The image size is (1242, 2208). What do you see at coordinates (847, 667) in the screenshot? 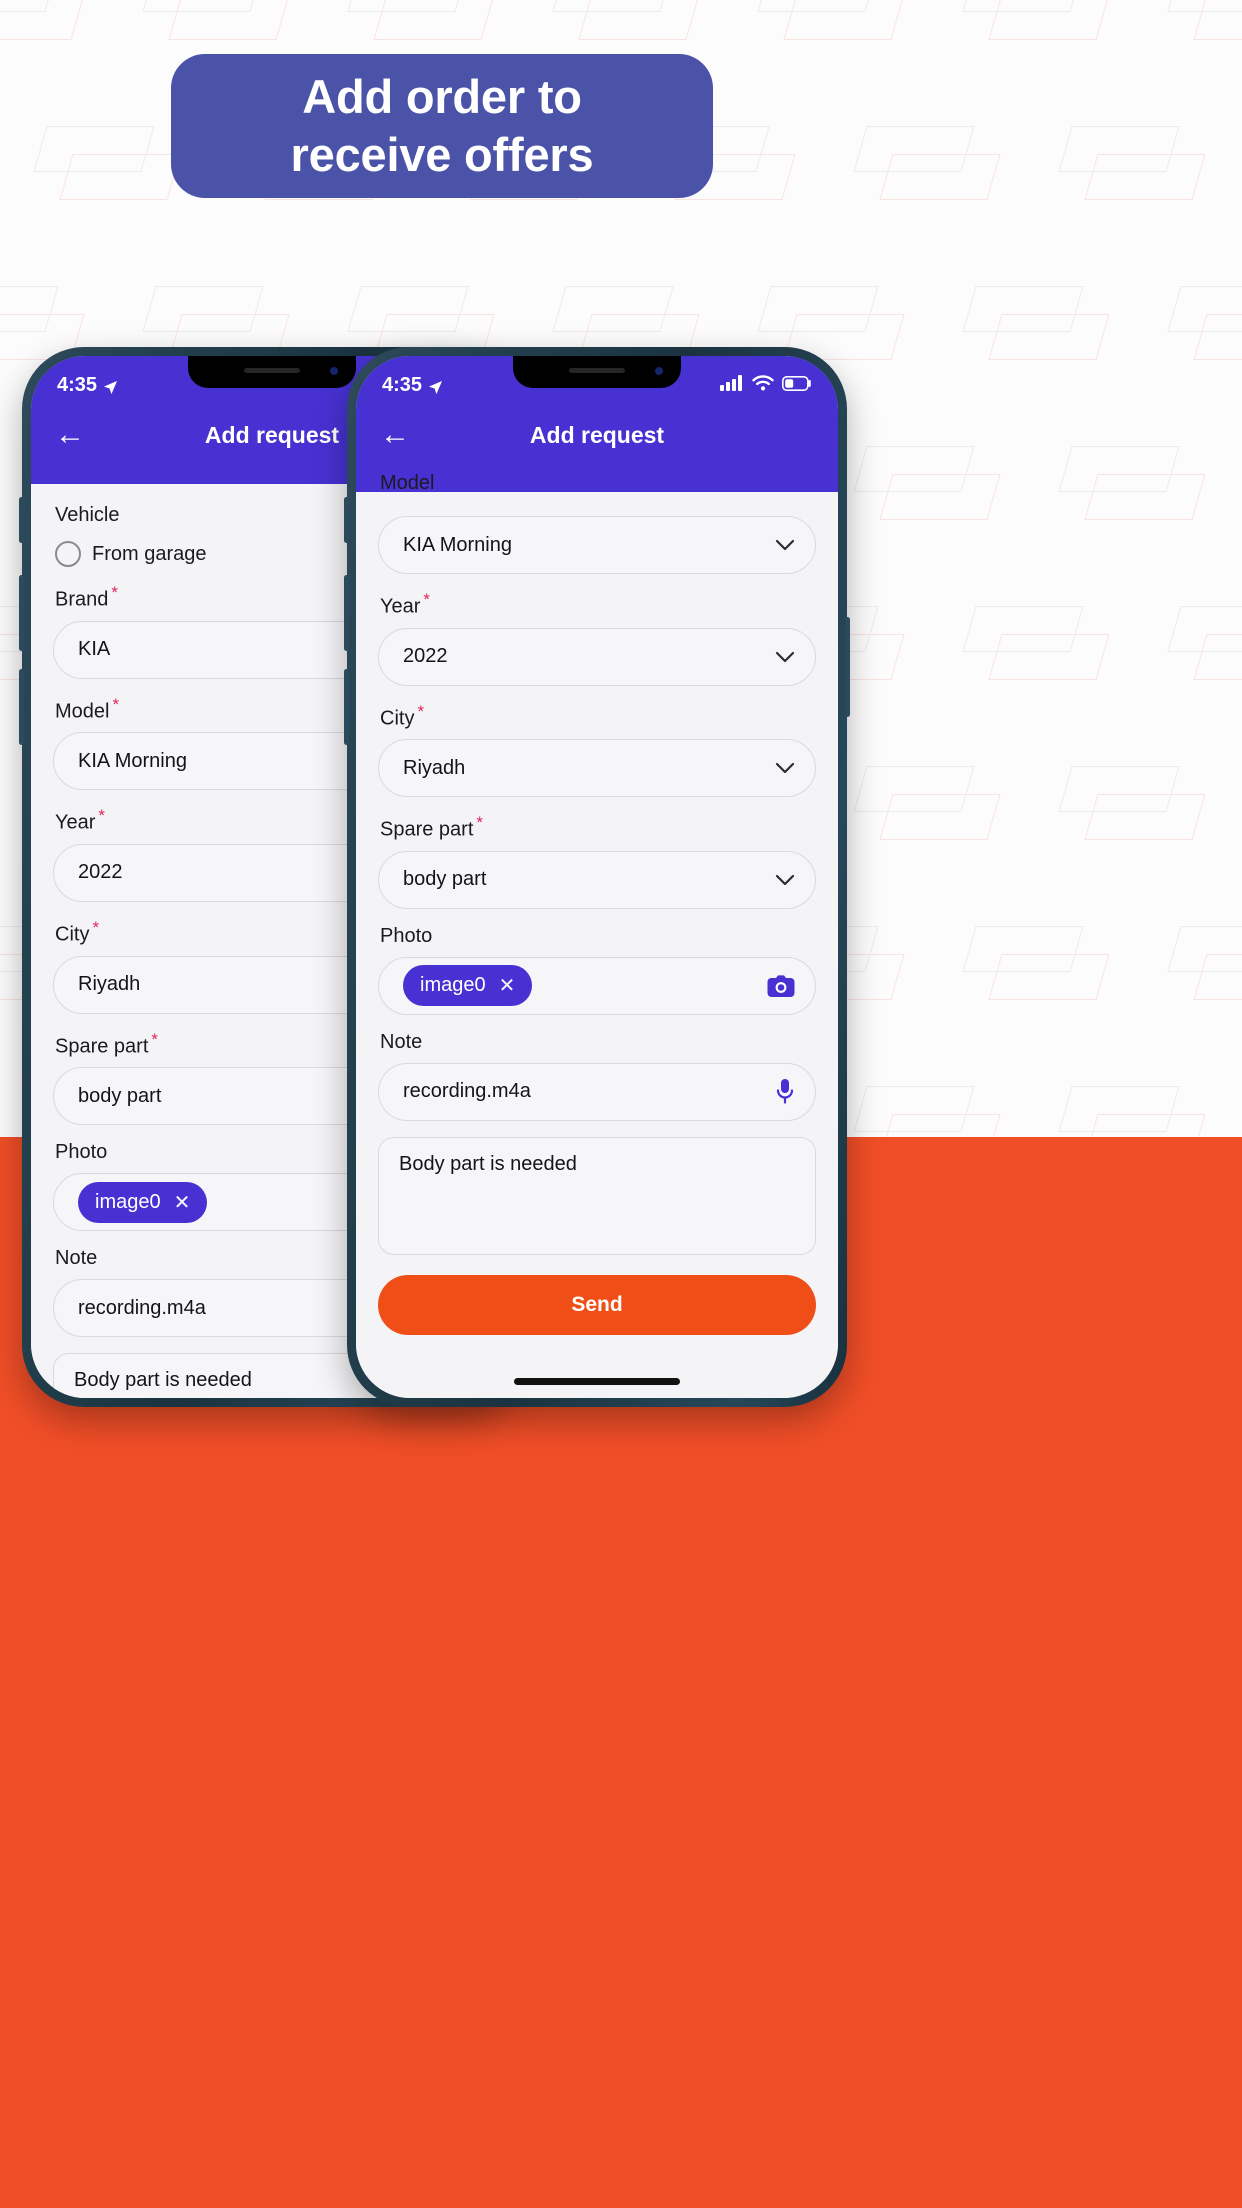
I see `power-button` at bounding box center [847, 667].